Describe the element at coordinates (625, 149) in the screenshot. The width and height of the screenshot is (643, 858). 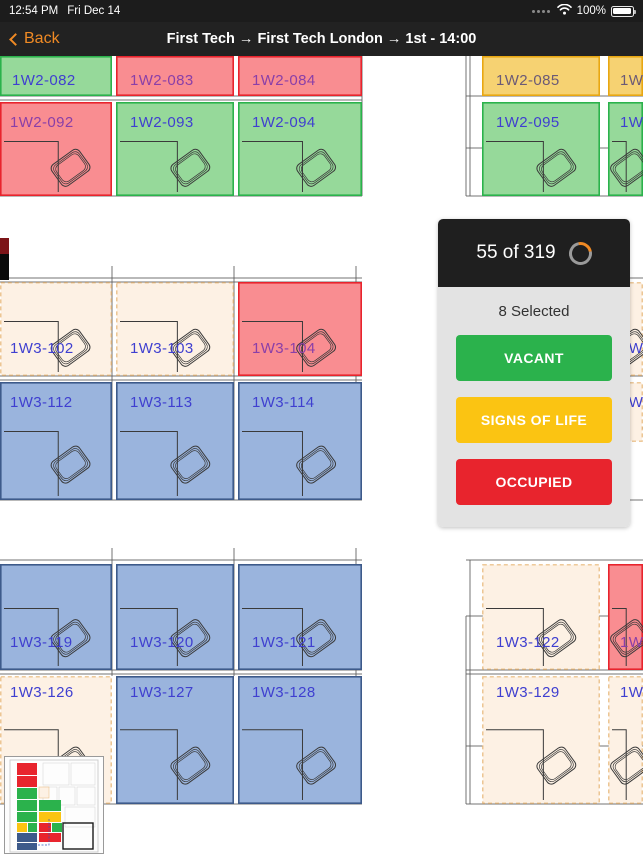
I see `desk-1W2-09x` at that location.